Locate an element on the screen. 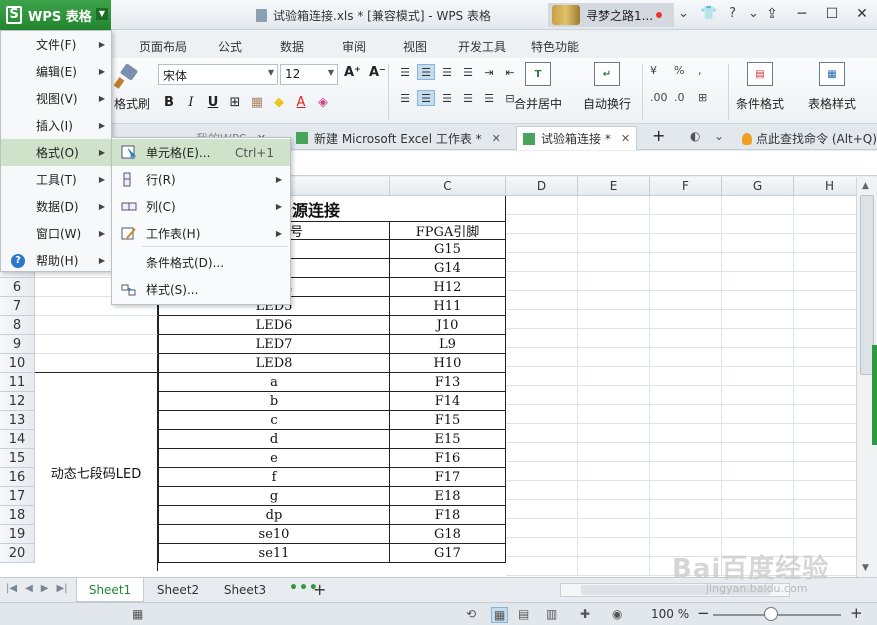 The image size is (877, 625). table-cell: F16 is located at coordinates (448, 458).